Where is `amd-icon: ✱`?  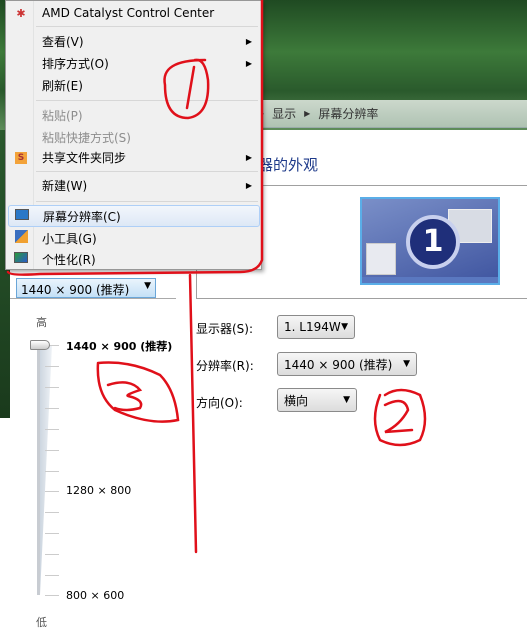 amd-icon: ✱ is located at coordinates (21, 13).